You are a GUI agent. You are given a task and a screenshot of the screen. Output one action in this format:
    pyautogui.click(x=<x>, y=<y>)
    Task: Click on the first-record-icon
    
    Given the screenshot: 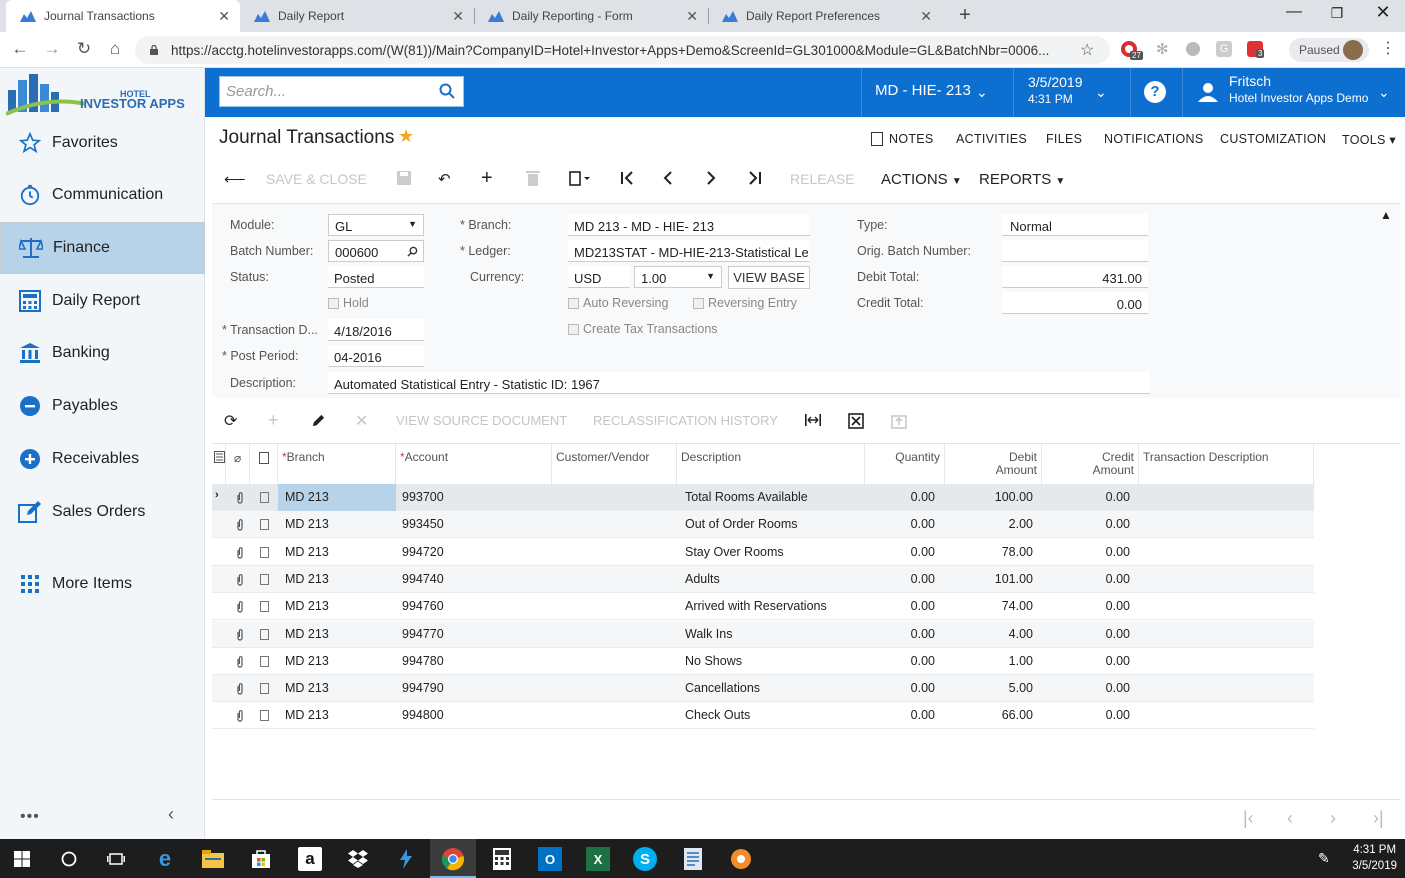 What is the action you would take?
    pyautogui.click(x=627, y=180)
    